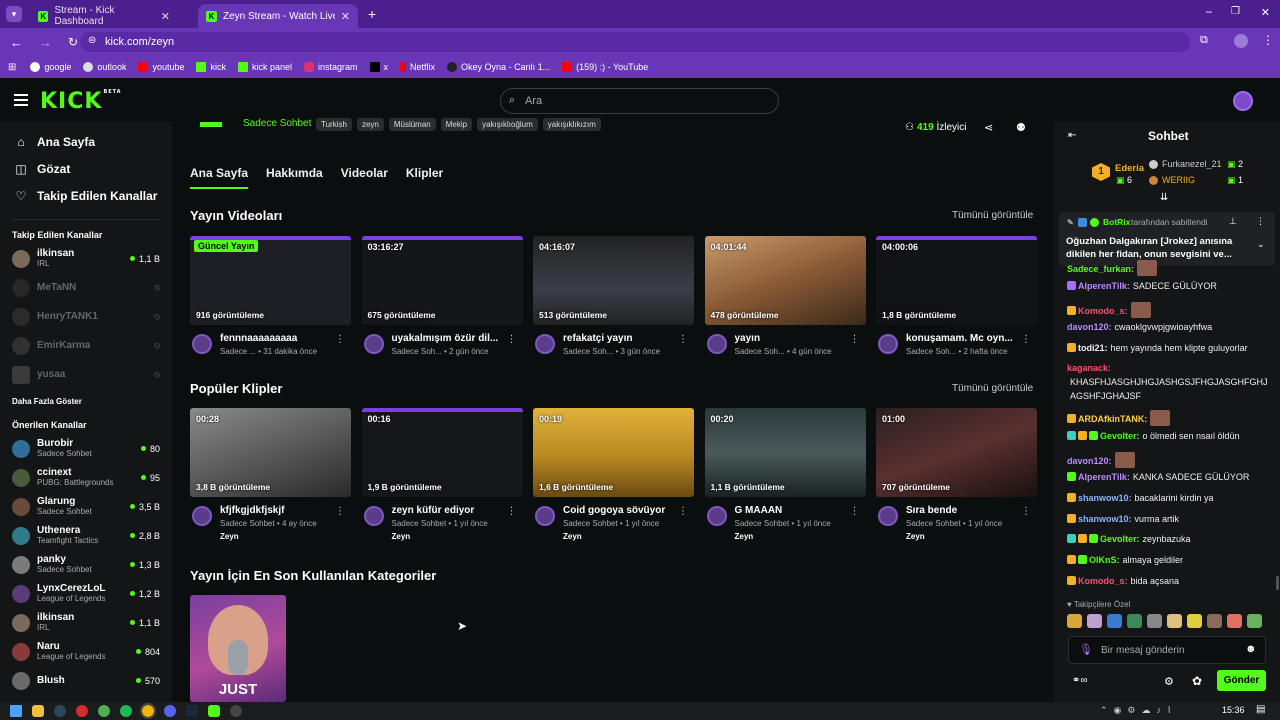 The height and width of the screenshot is (720, 1280). Describe the element at coordinates (1265, 12) in the screenshot. I see `window-close-icon: ✕` at that location.